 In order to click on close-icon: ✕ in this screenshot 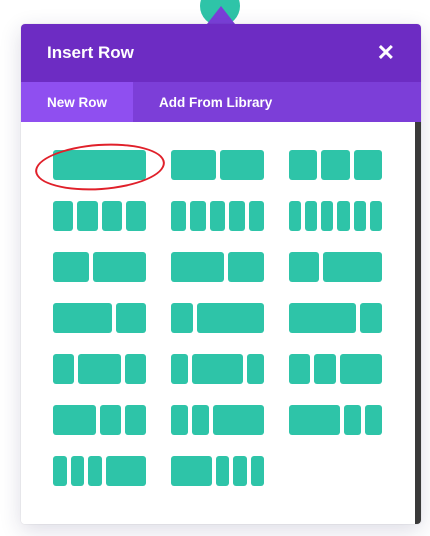, I will do `click(386, 53)`.